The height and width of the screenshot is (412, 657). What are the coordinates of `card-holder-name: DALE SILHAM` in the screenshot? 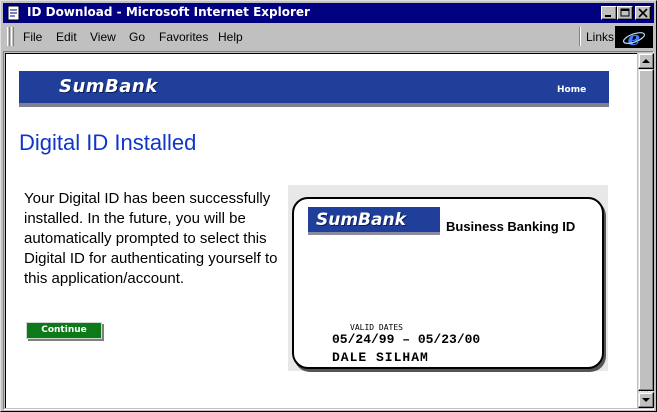 It's located at (380, 357).